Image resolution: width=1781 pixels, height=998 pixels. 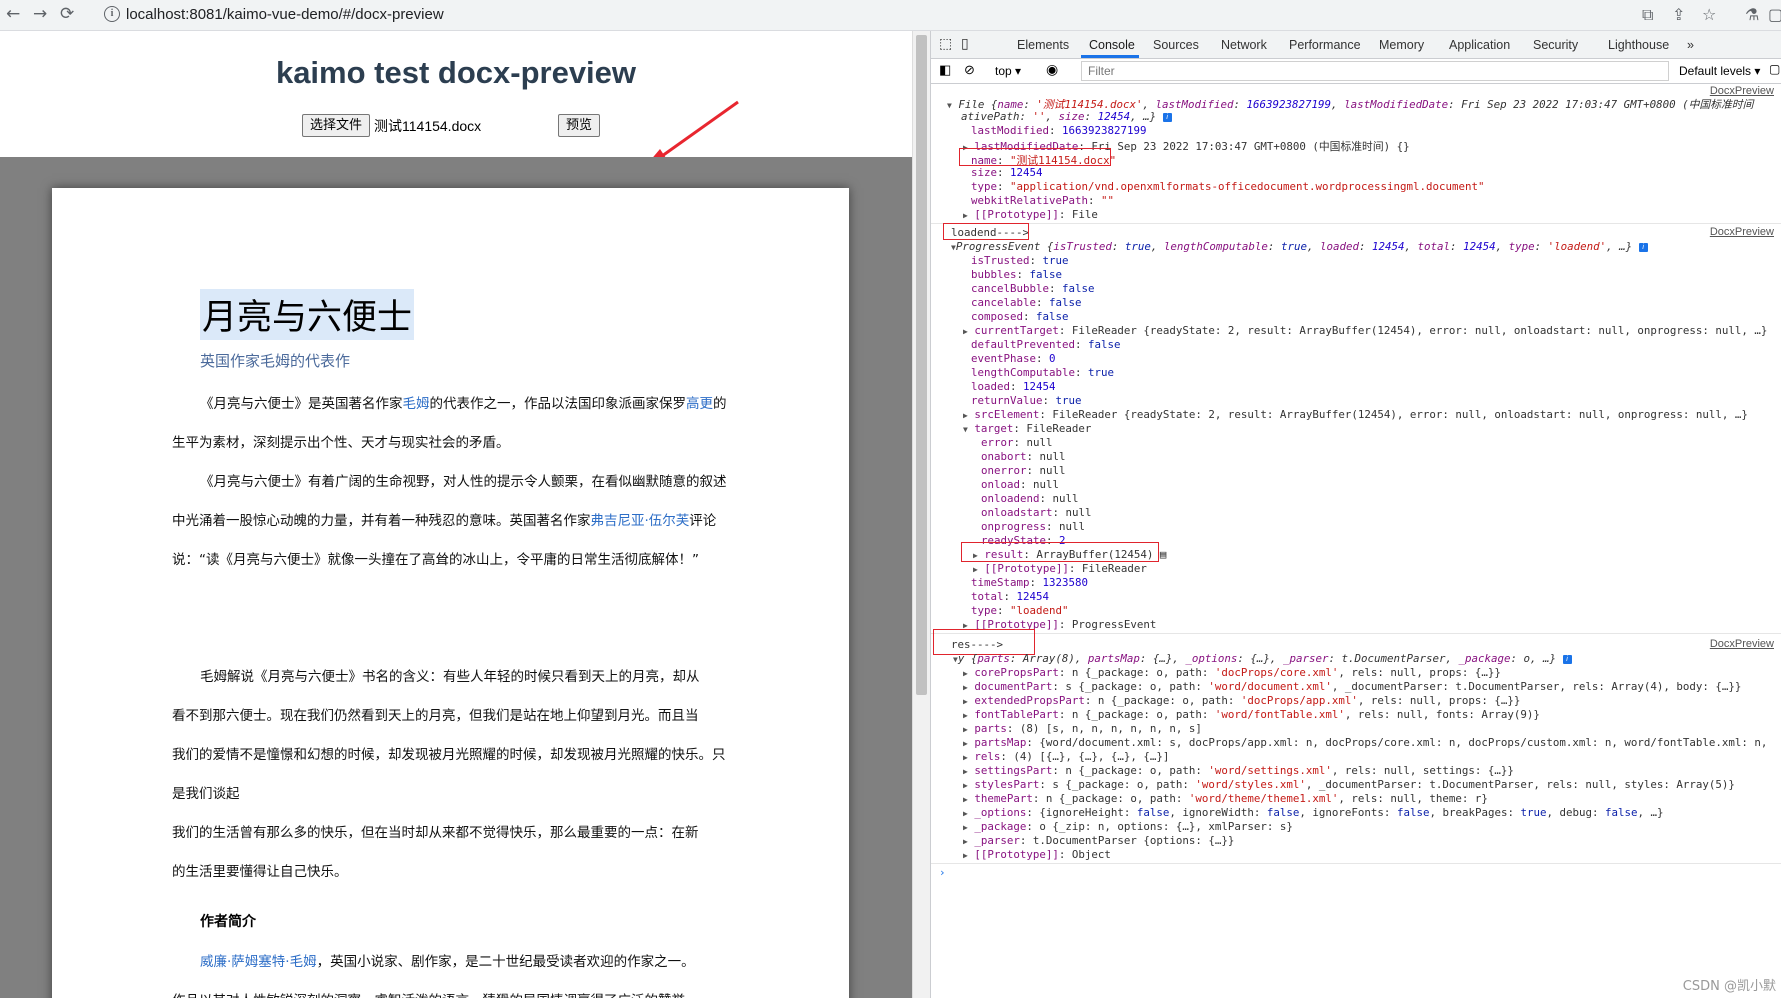 I want to click on back-icon: ←, so click(x=13, y=14).